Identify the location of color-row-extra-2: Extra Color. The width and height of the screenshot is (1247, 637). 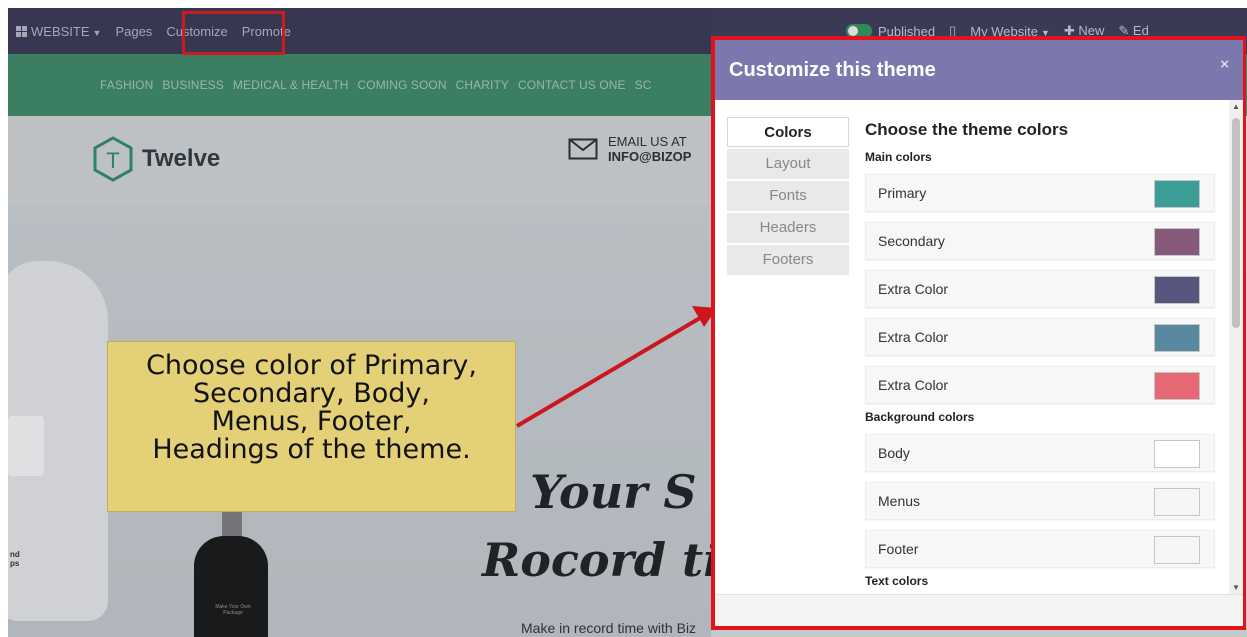
(1040, 337).